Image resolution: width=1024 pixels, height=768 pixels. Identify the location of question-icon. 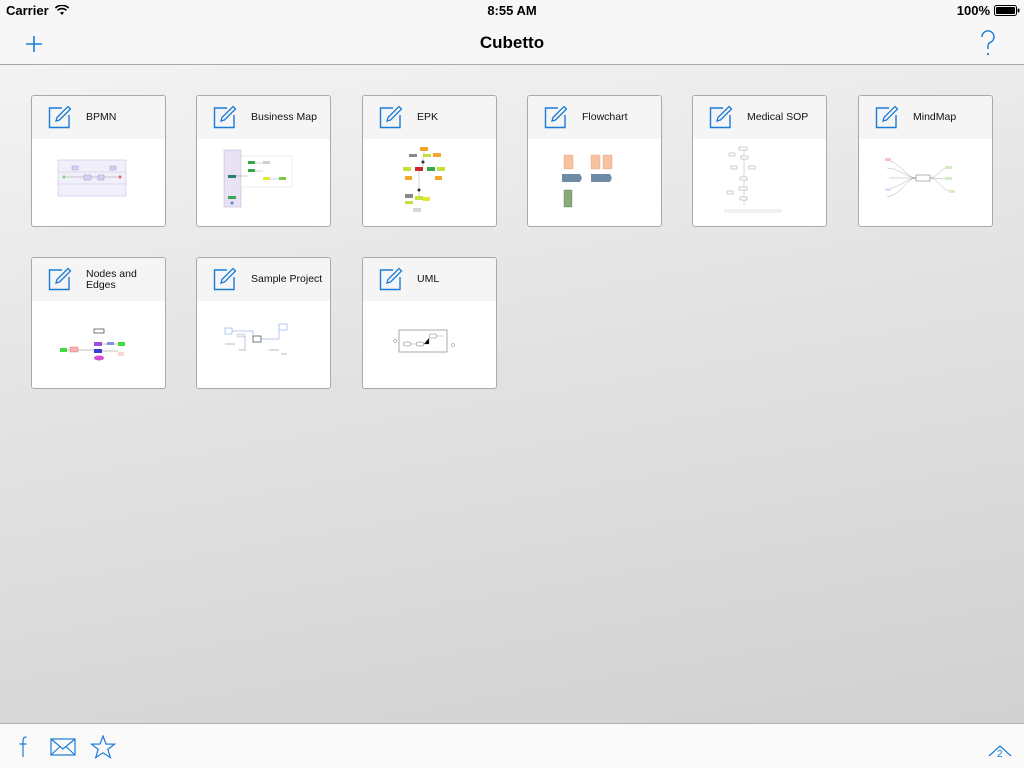
(988, 43).